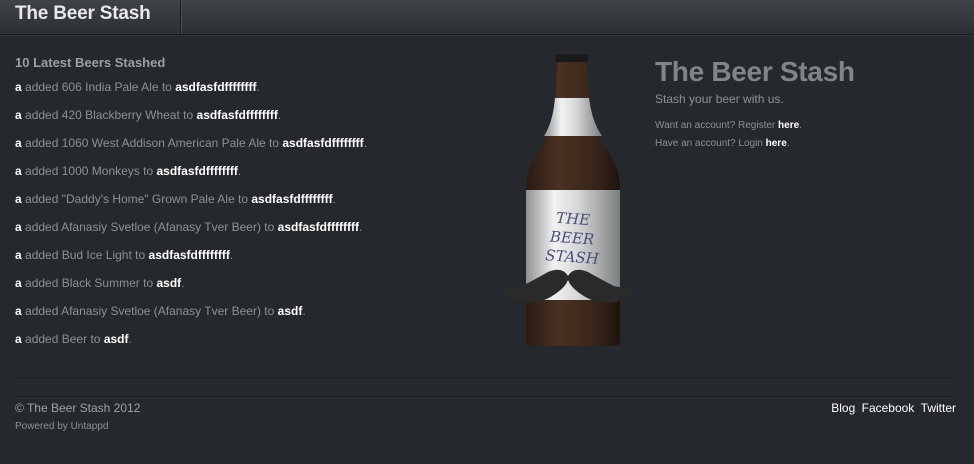  I want to click on beer-name: 606 India Pale Ale, so click(110, 87).